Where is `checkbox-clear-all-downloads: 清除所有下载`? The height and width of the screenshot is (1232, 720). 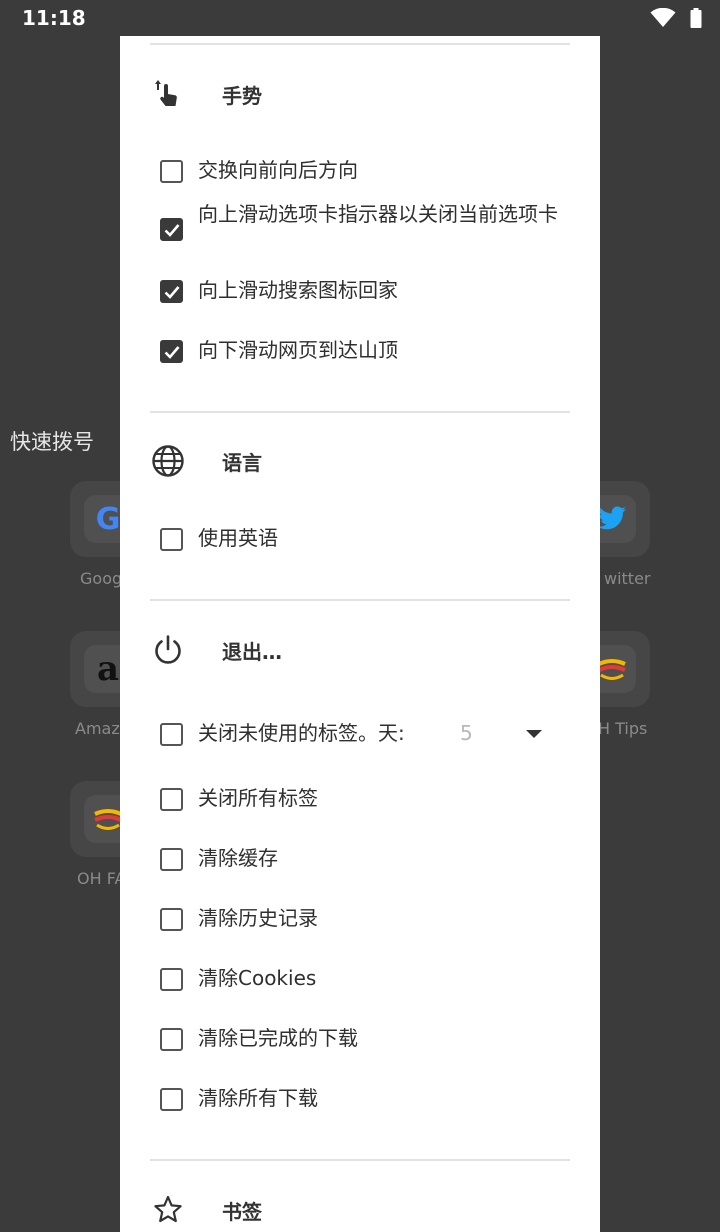
checkbox-clear-all-downloads: 清除所有下载 is located at coordinates (360, 1099).